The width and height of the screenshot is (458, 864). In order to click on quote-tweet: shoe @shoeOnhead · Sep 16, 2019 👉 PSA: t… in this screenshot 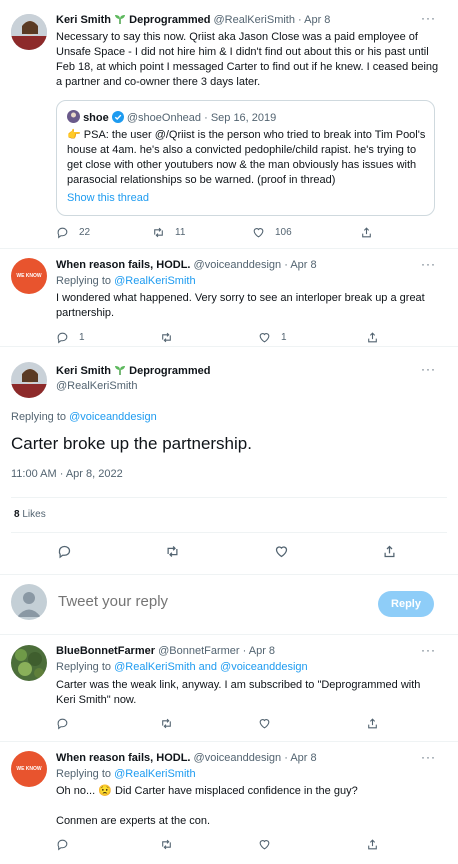, I will do `click(245, 158)`.